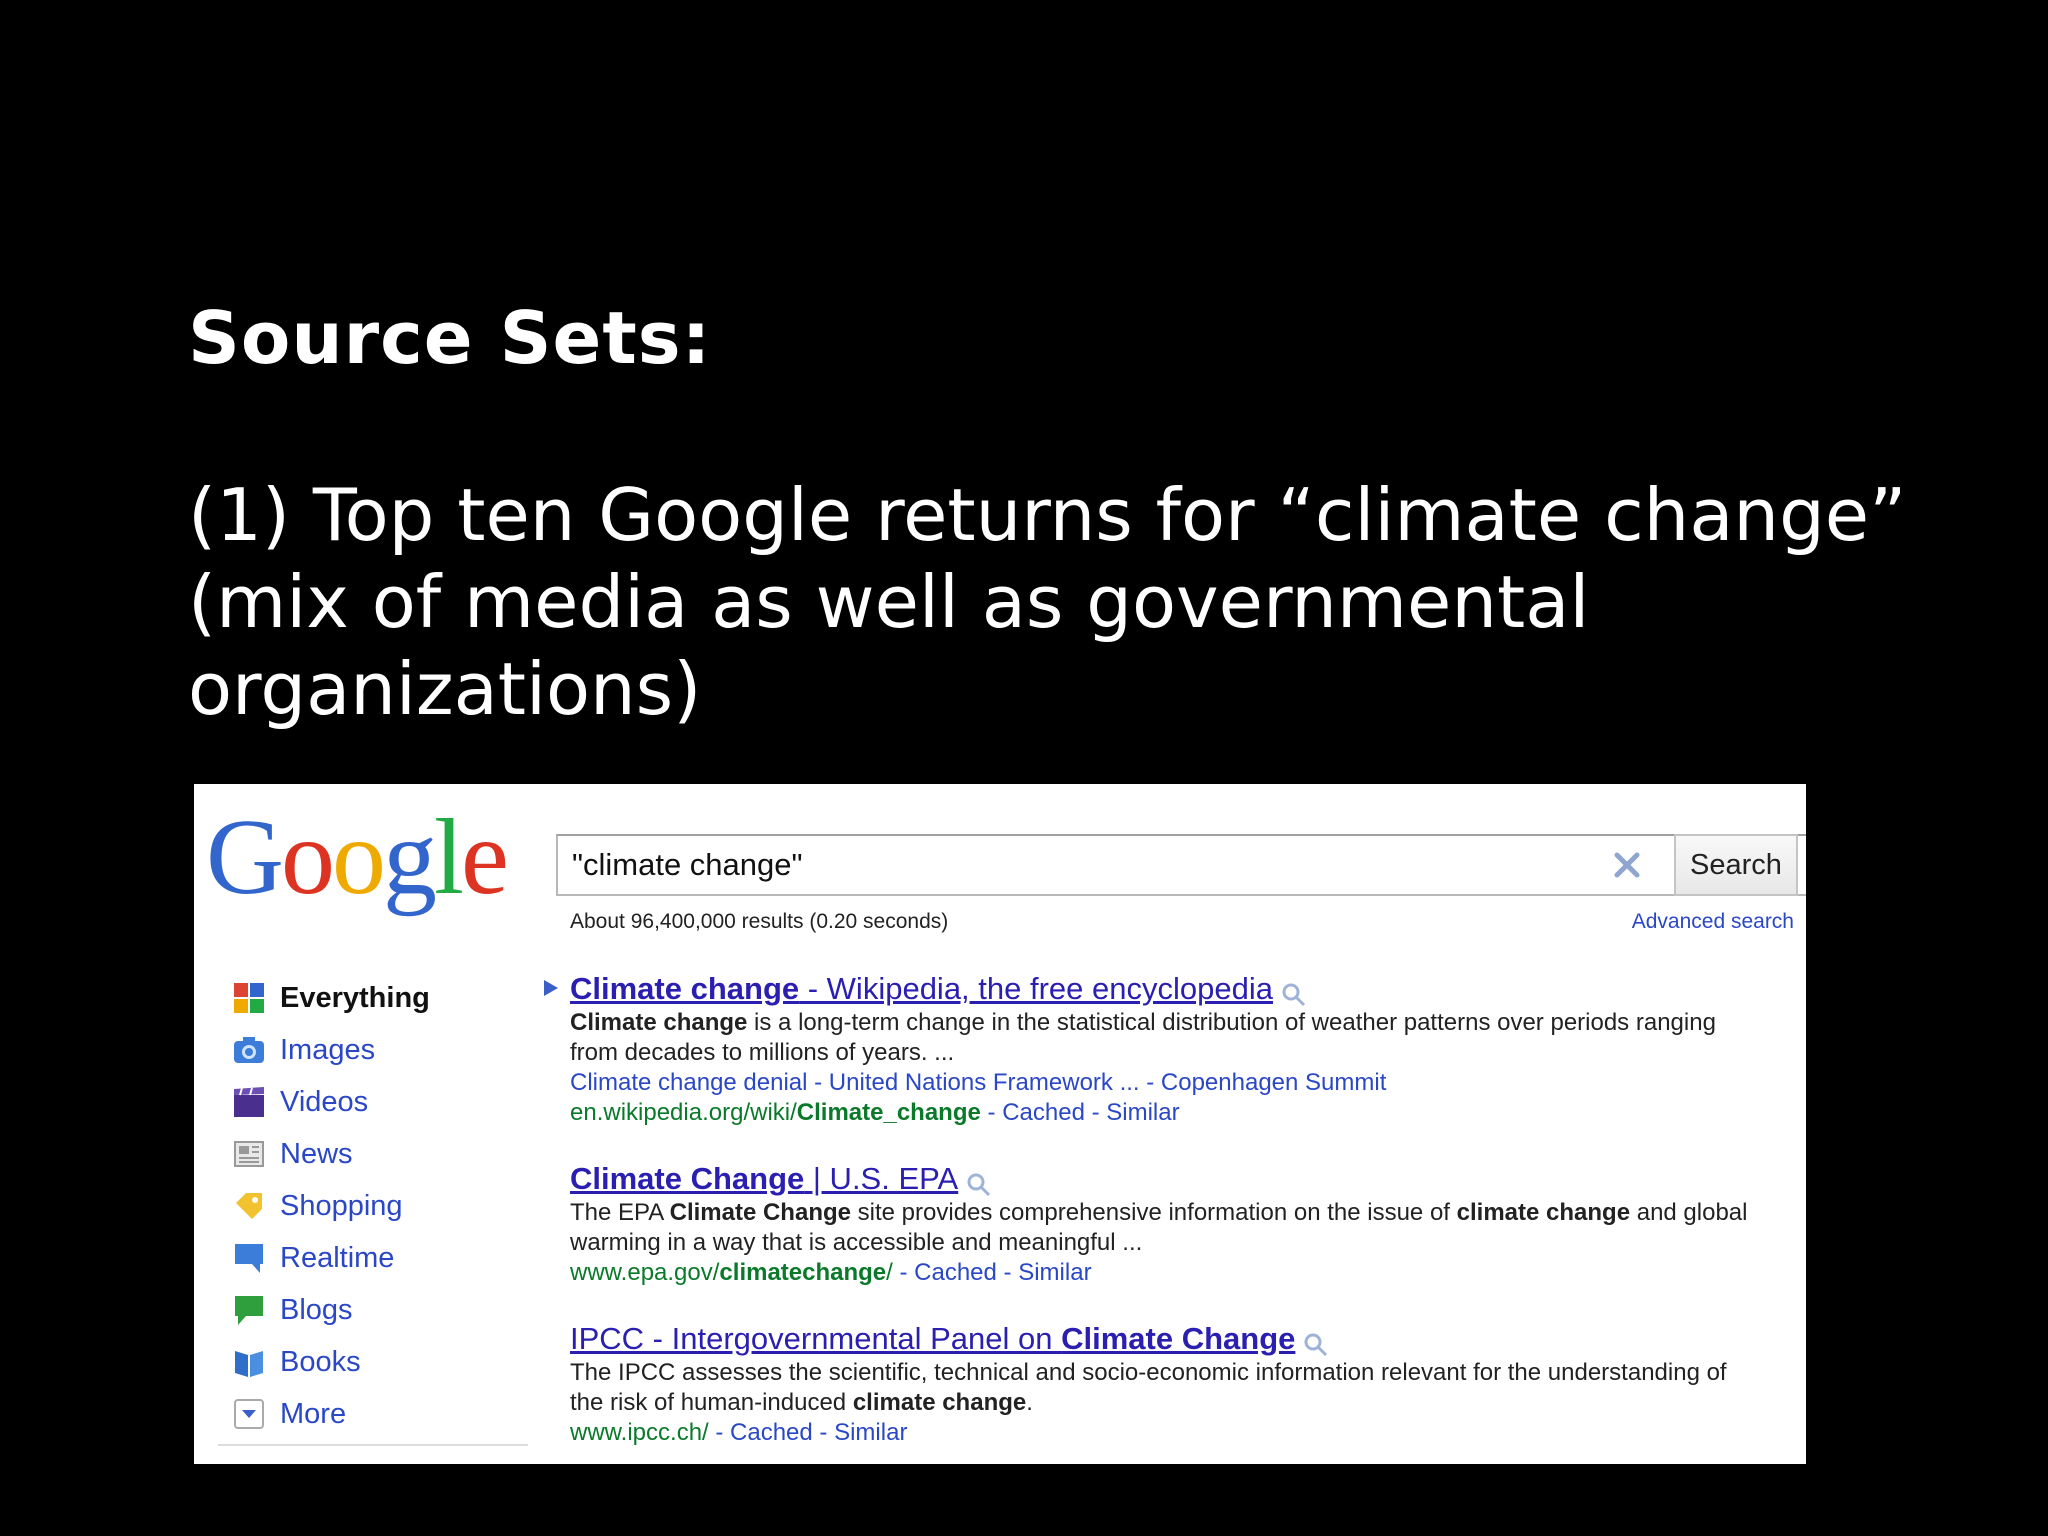 The image size is (2048, 1536). I want to click on tag-icon, so click(249, 1206).